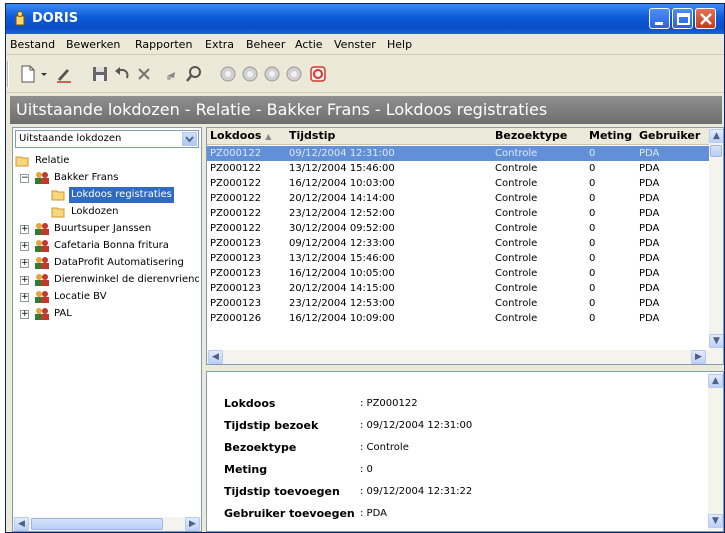  Describe the element at coordinates (342, 288) in the screenshot. I see `table-cell-tijdstip: 20/12/2004 14:15:00` at that location.